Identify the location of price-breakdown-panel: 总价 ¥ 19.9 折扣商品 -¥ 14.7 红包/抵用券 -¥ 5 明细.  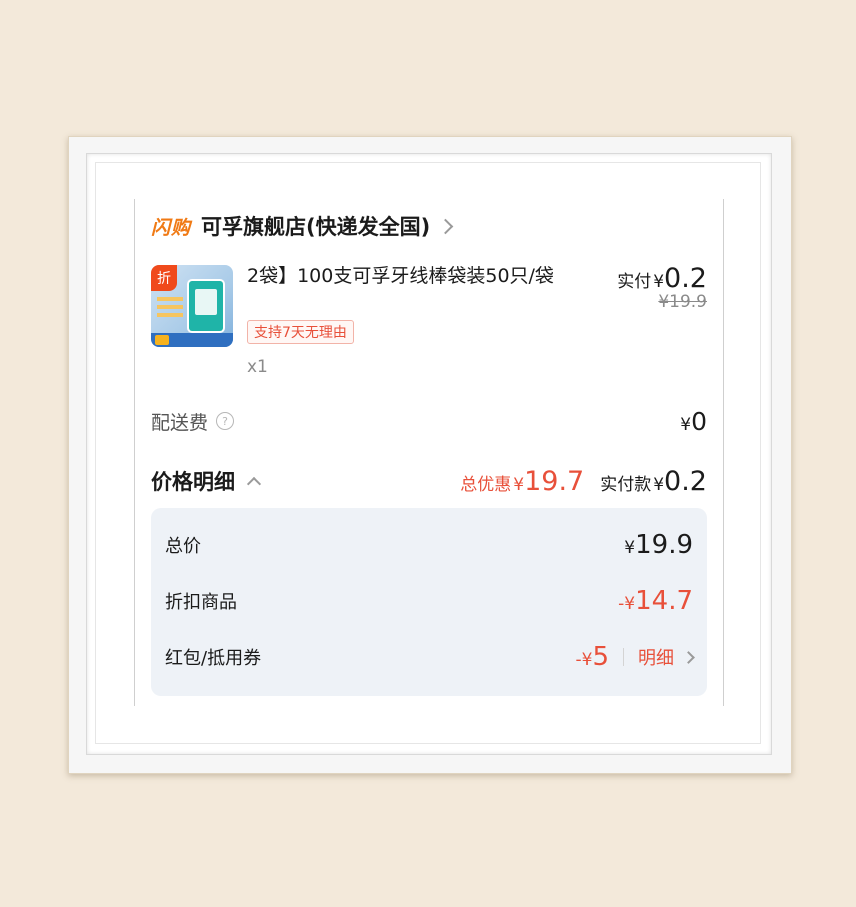
(429, 602).